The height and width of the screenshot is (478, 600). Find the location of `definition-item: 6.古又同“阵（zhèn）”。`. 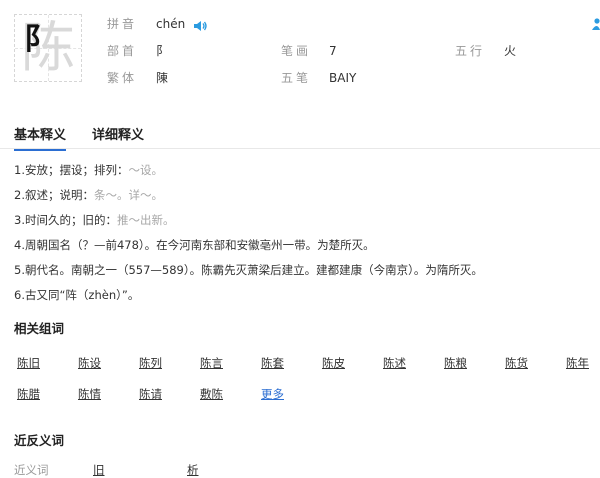

definition-item: 6.古又同“阵（zhèn）”。 is located at coordinates (304, 295).